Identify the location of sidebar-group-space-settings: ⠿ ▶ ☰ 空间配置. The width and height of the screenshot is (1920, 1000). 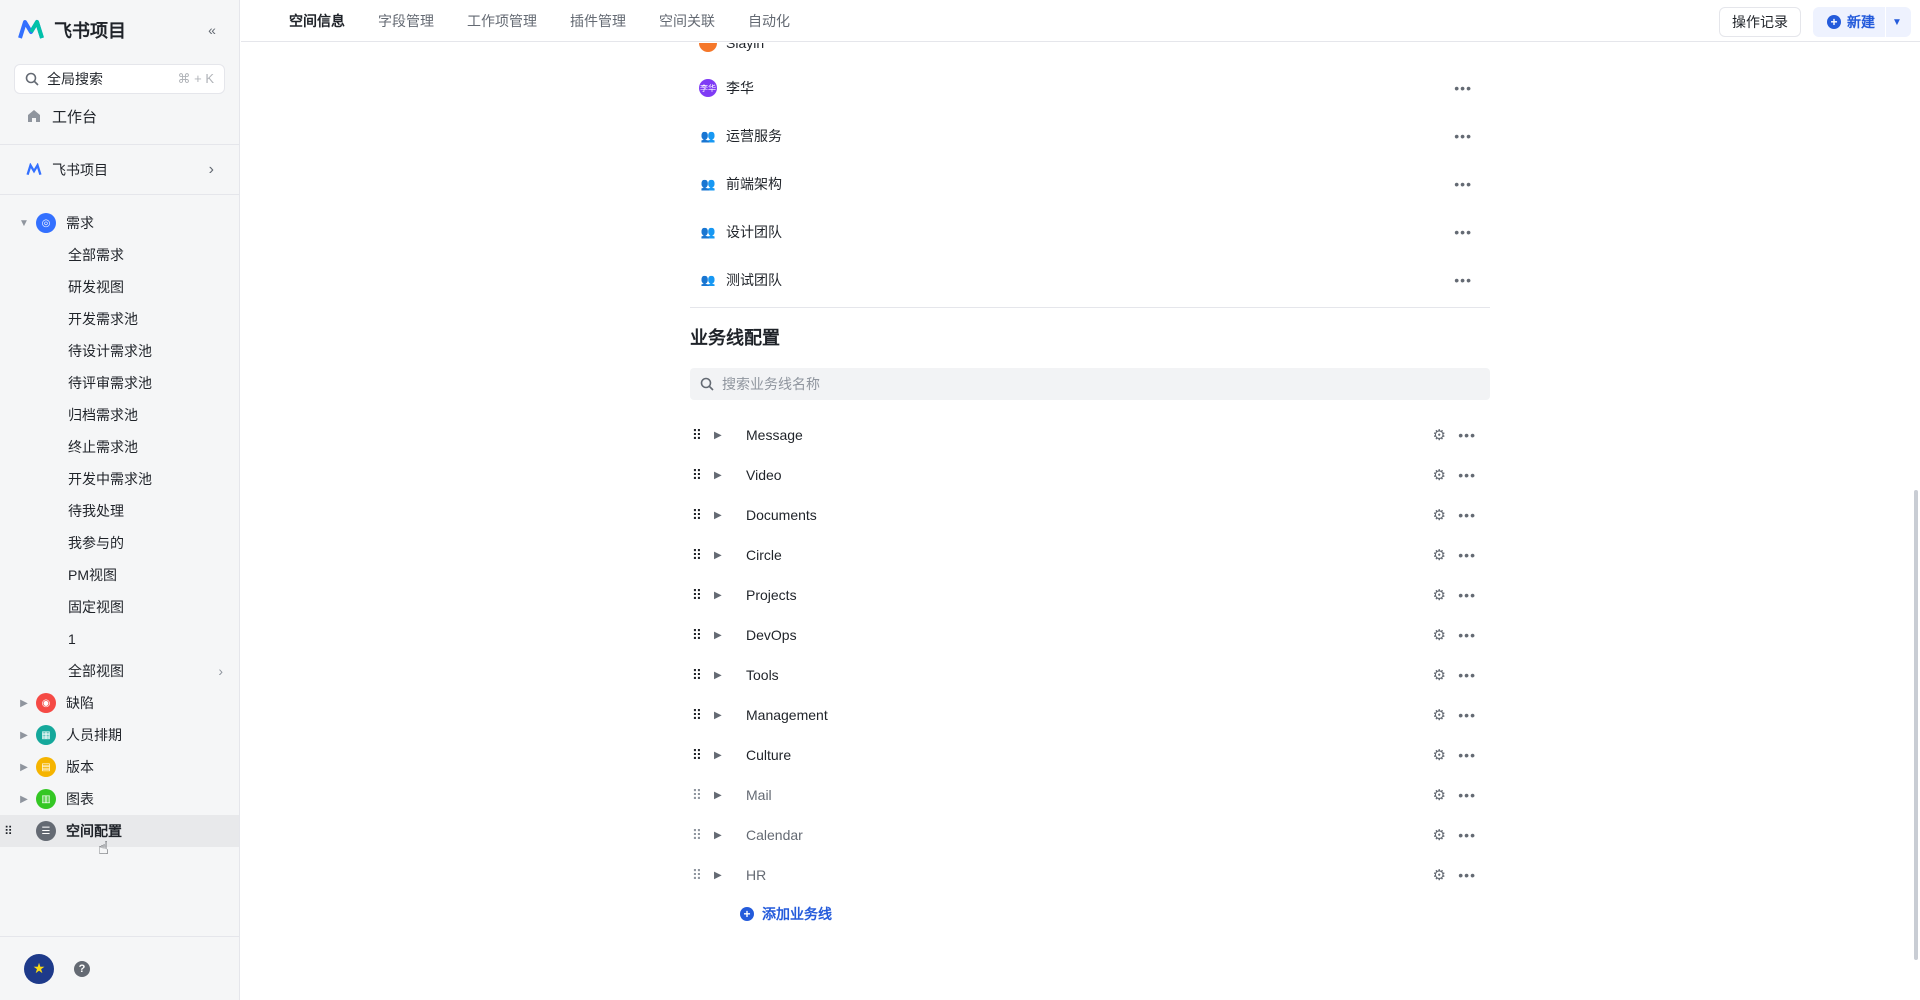
(119, 831).